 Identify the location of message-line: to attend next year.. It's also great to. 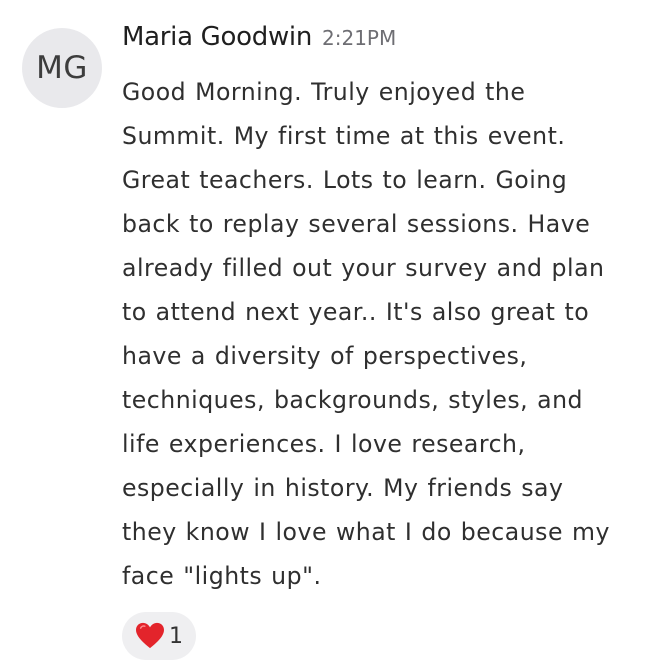
(356, 312).